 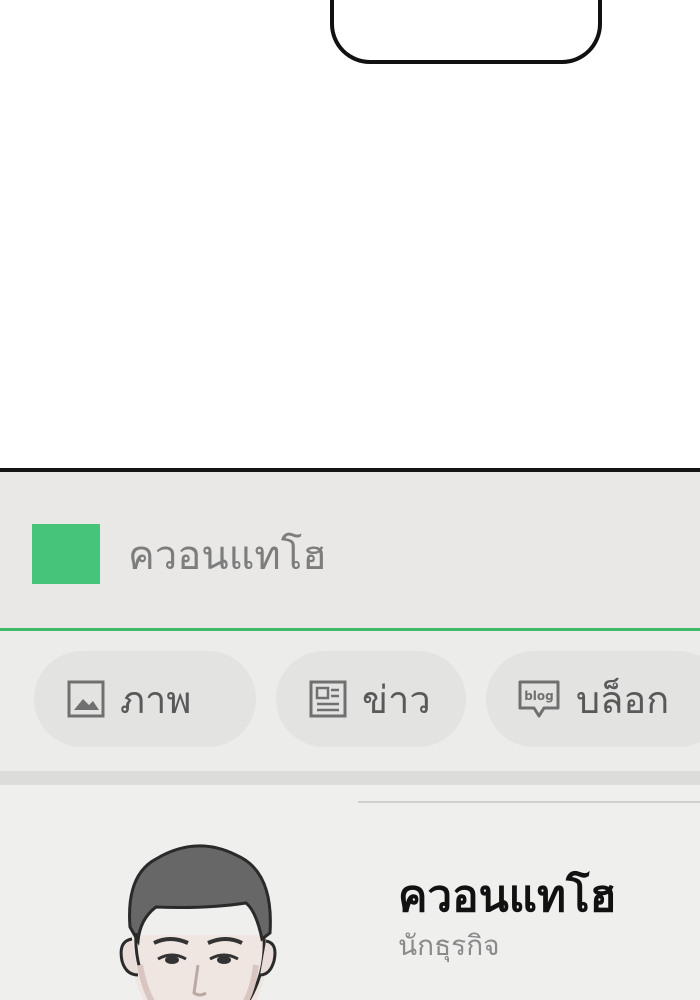 What do you see at coordinates (328, 699) in the screenshot?
I see `news-icon` at bounding box center [328, 699].